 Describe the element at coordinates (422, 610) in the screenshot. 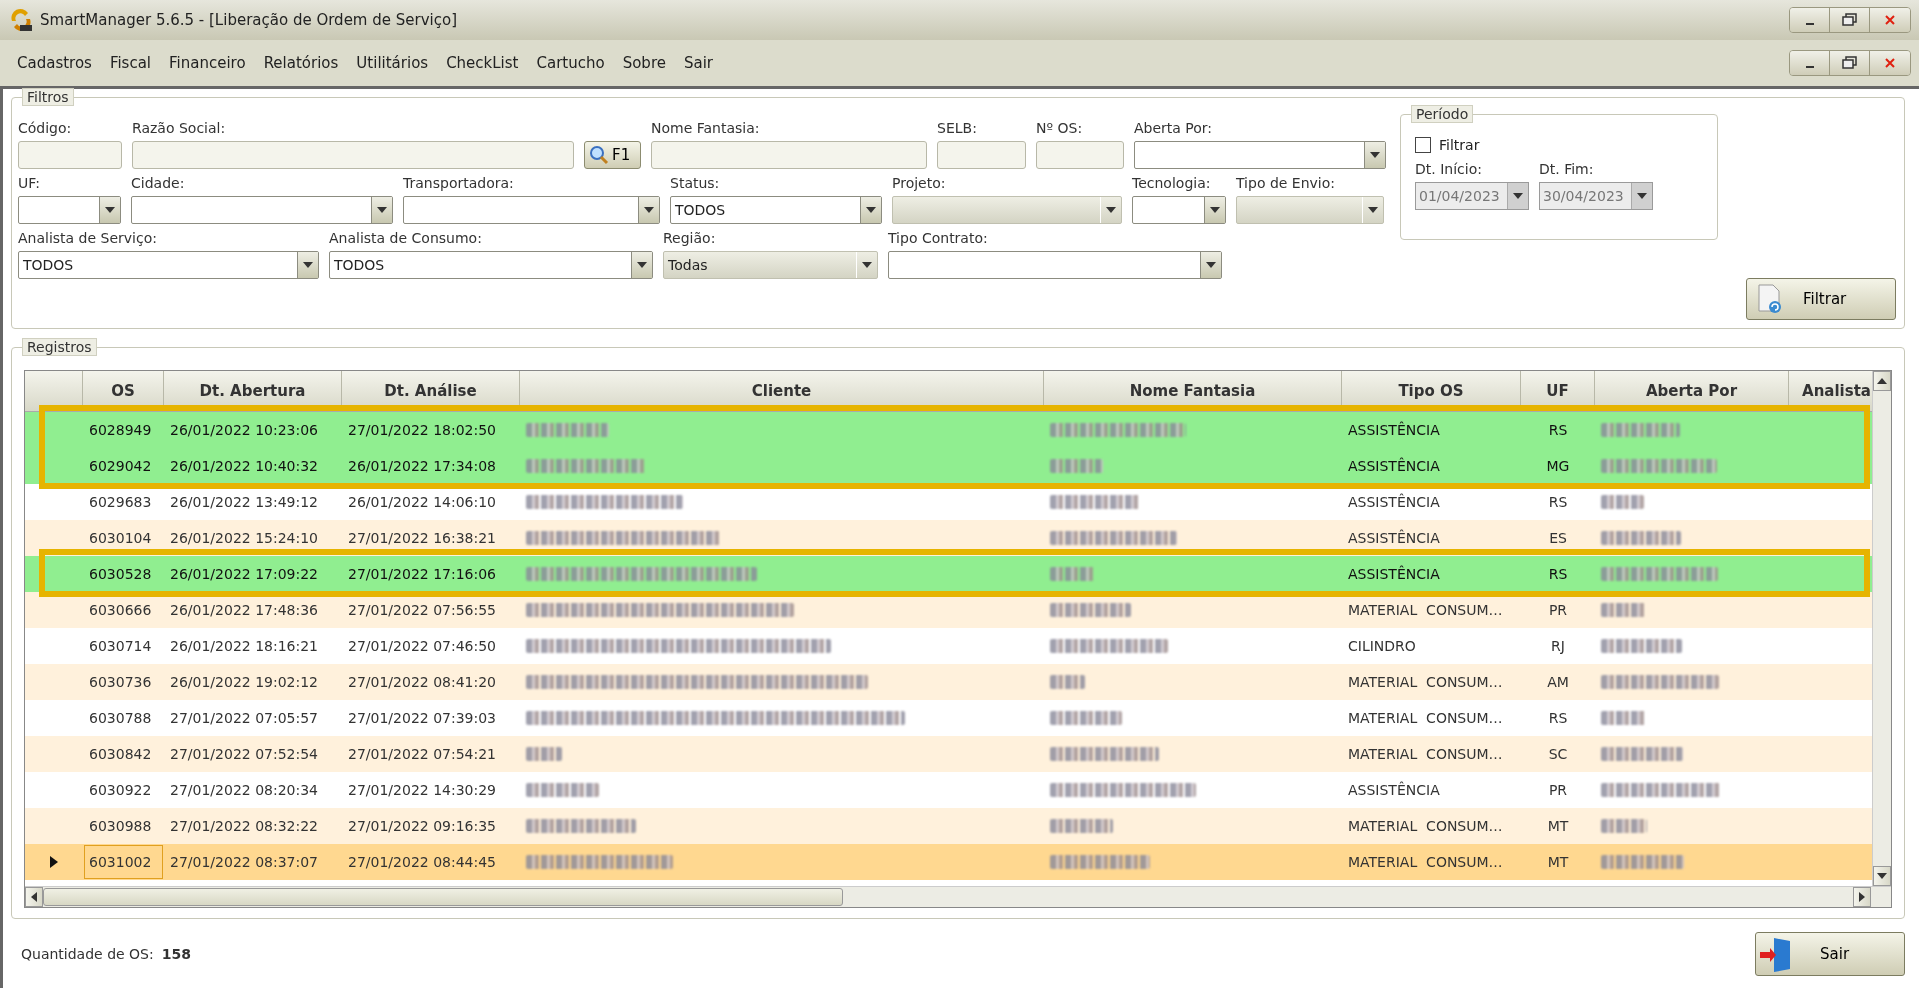

I see `table-cell-text: 27/01/2022 07:56:55` at that location.